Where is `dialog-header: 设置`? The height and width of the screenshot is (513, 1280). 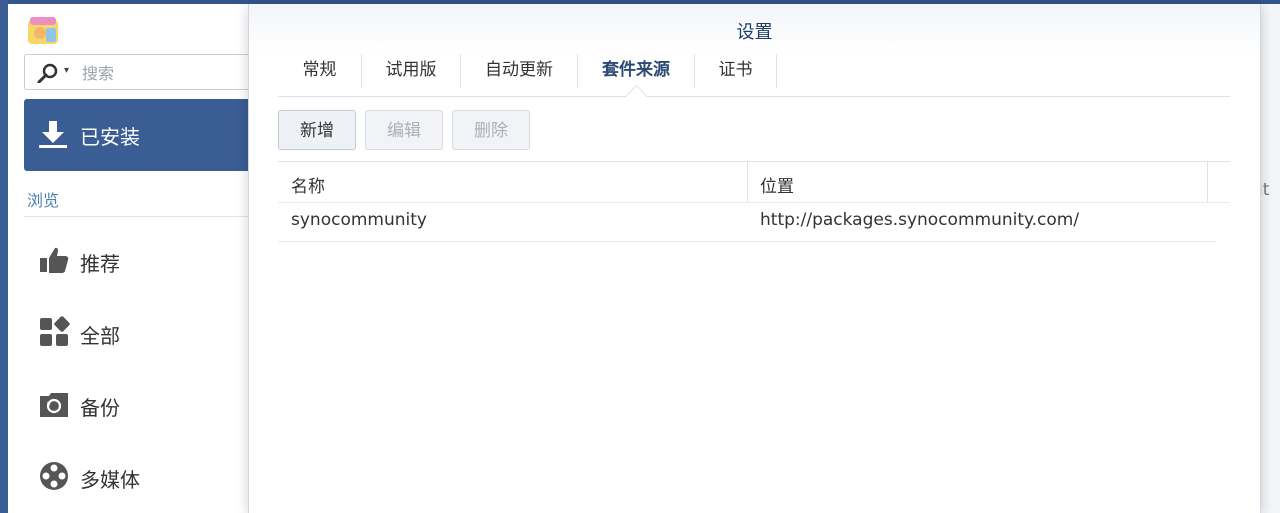 dialog-header: 设置 is located at coordinates (754, 28).